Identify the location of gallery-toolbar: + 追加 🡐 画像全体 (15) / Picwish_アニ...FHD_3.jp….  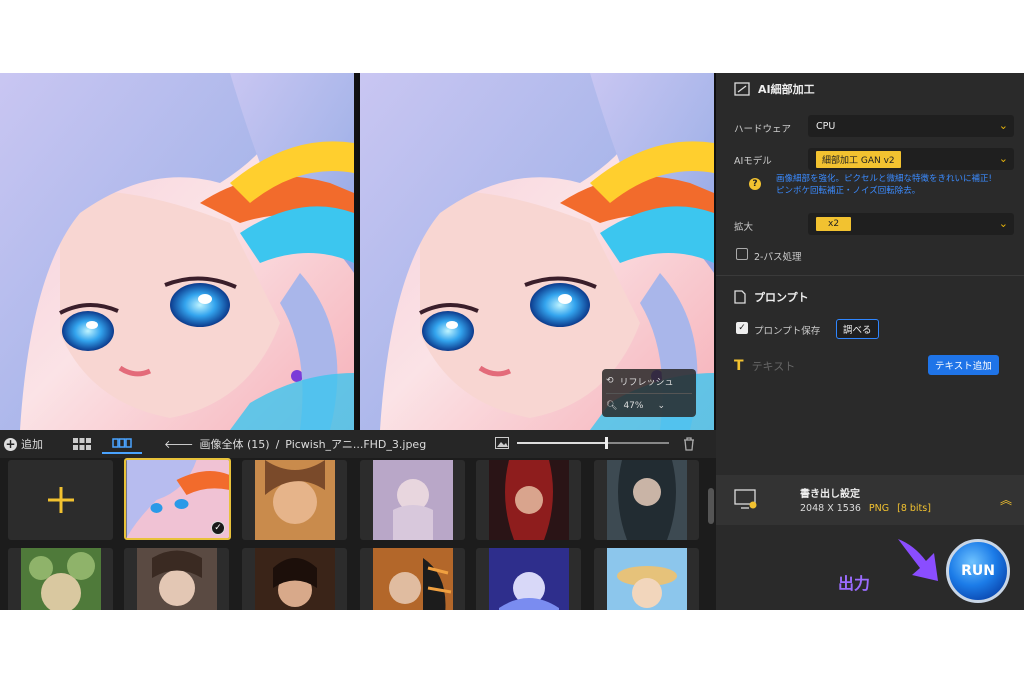
(358, 444).